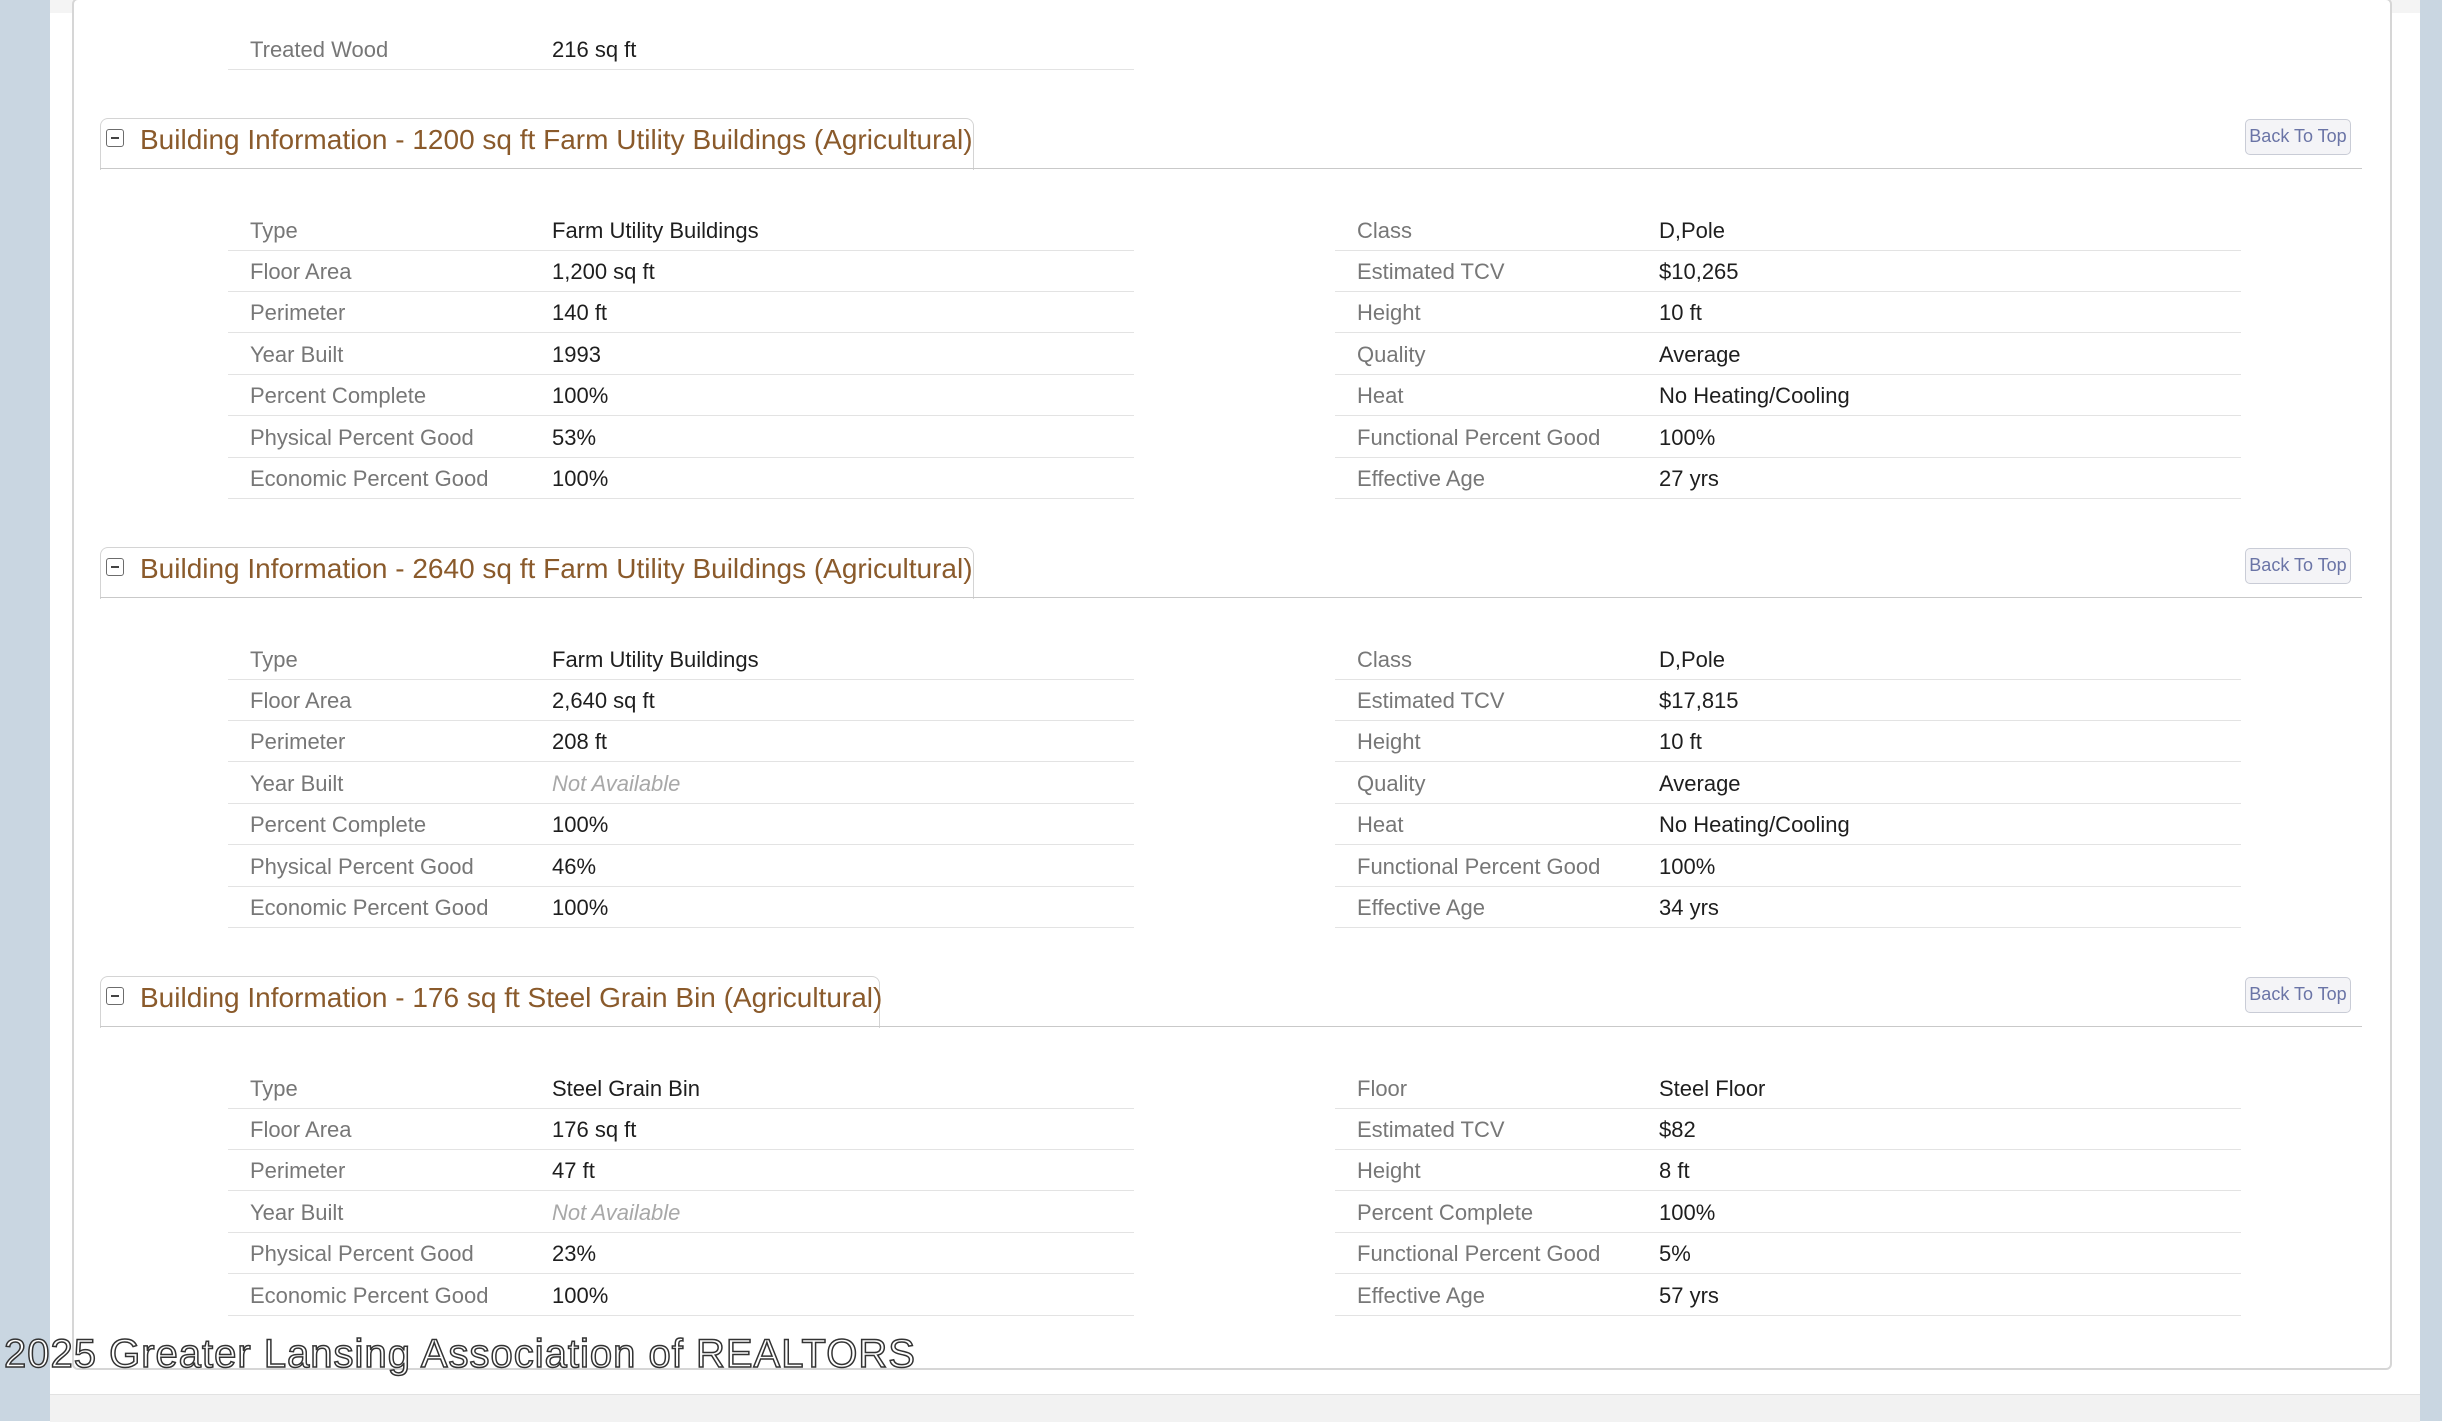 Image resolution: width=2442 pixels, height=1422 pixels. What do you see at coordinates (681, 701) in the screenshot?
I see `table-row: Floor Area 2,640 sq ft` at bounding box center [681, 701].